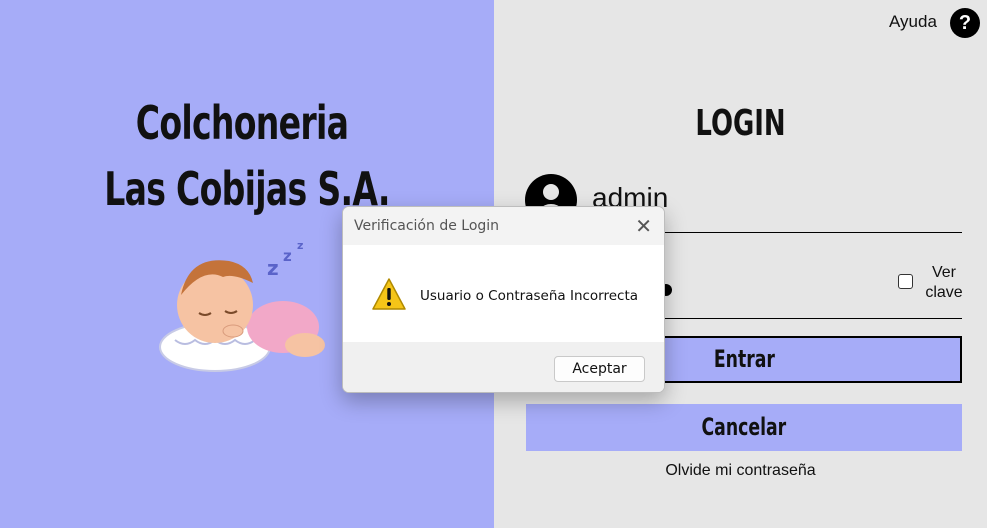  What do you see at coordinates (389, 294) in the screenshot?
I see `warning-icon` at bounding box center [389, 294].